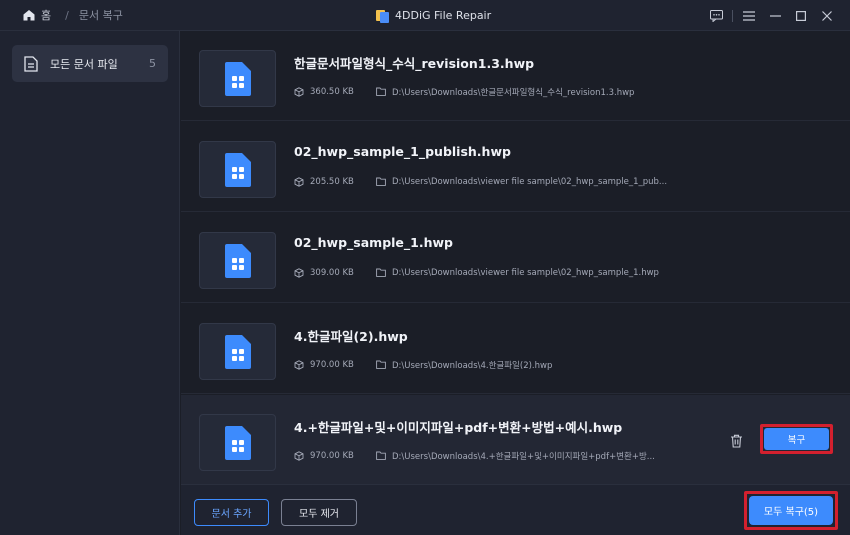 The image size is (850, 535). Describe the element at coordinates (332, 273) in the screenshot. I see `file-size: 309.00 KB` at that location.